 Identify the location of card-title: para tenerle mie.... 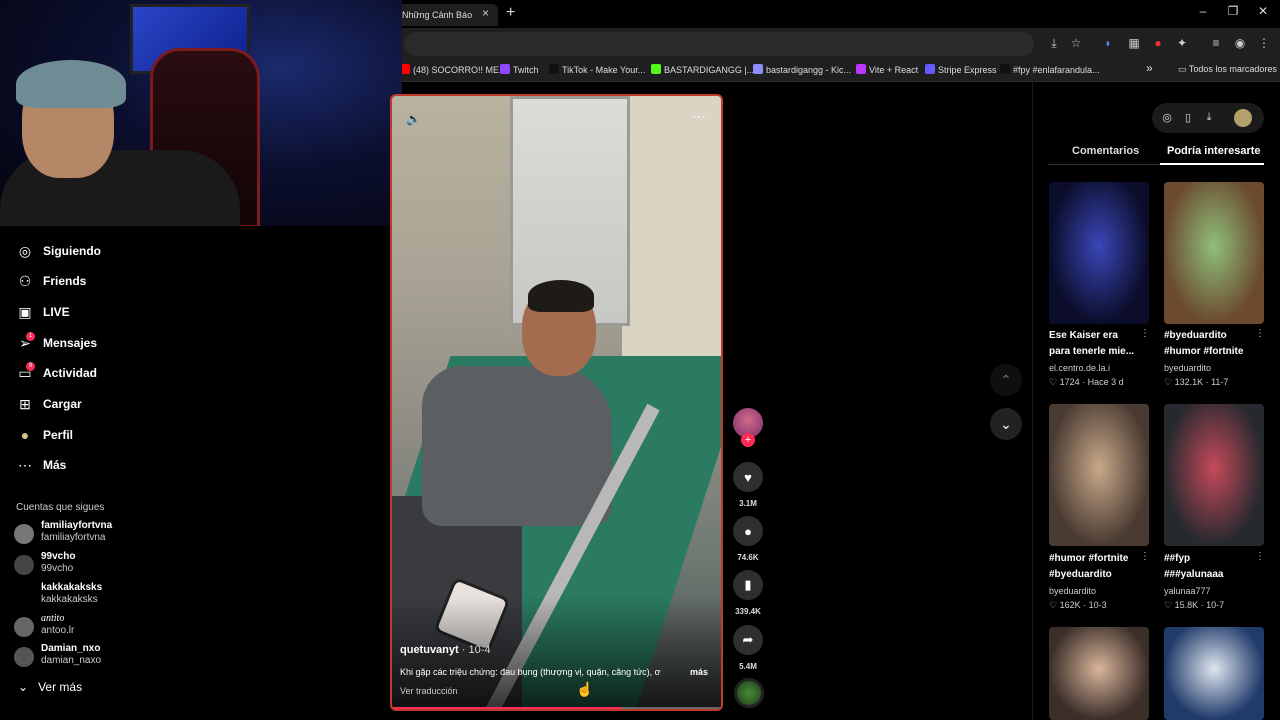
(1097, 352).